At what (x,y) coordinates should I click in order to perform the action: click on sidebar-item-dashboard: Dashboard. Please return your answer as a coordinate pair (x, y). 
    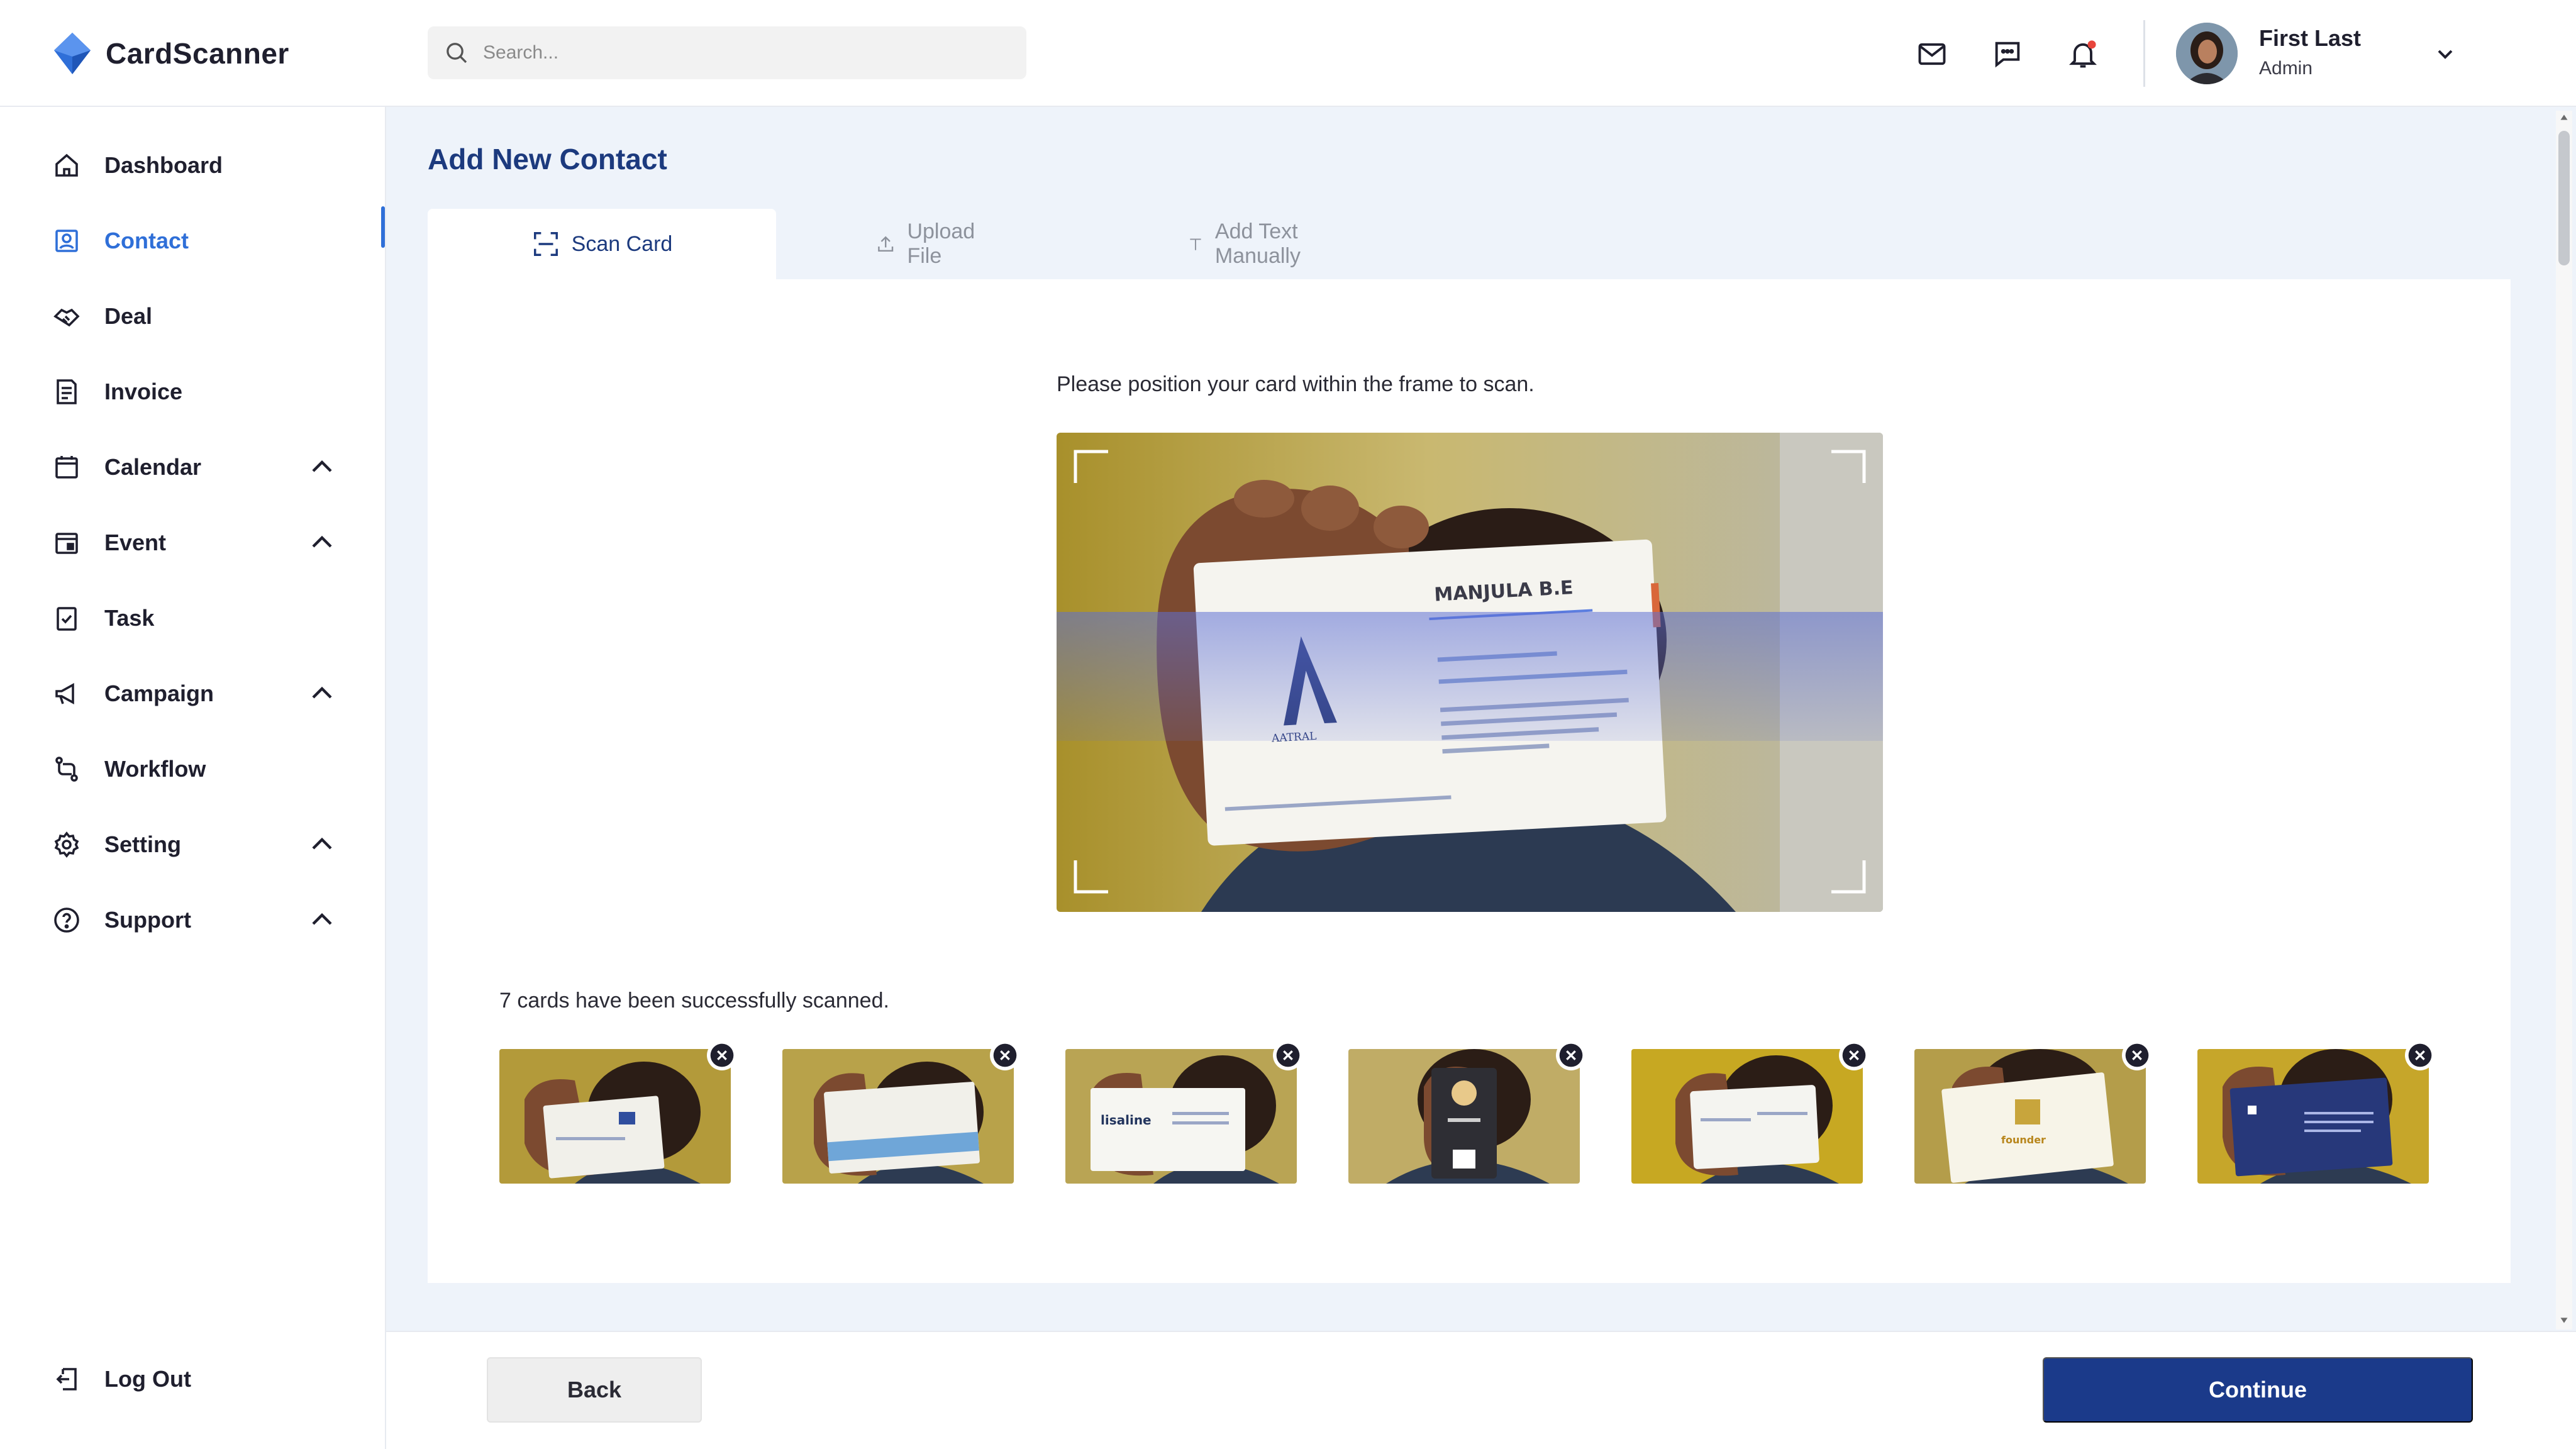
    Looking at the image, I should click on (192, 165).